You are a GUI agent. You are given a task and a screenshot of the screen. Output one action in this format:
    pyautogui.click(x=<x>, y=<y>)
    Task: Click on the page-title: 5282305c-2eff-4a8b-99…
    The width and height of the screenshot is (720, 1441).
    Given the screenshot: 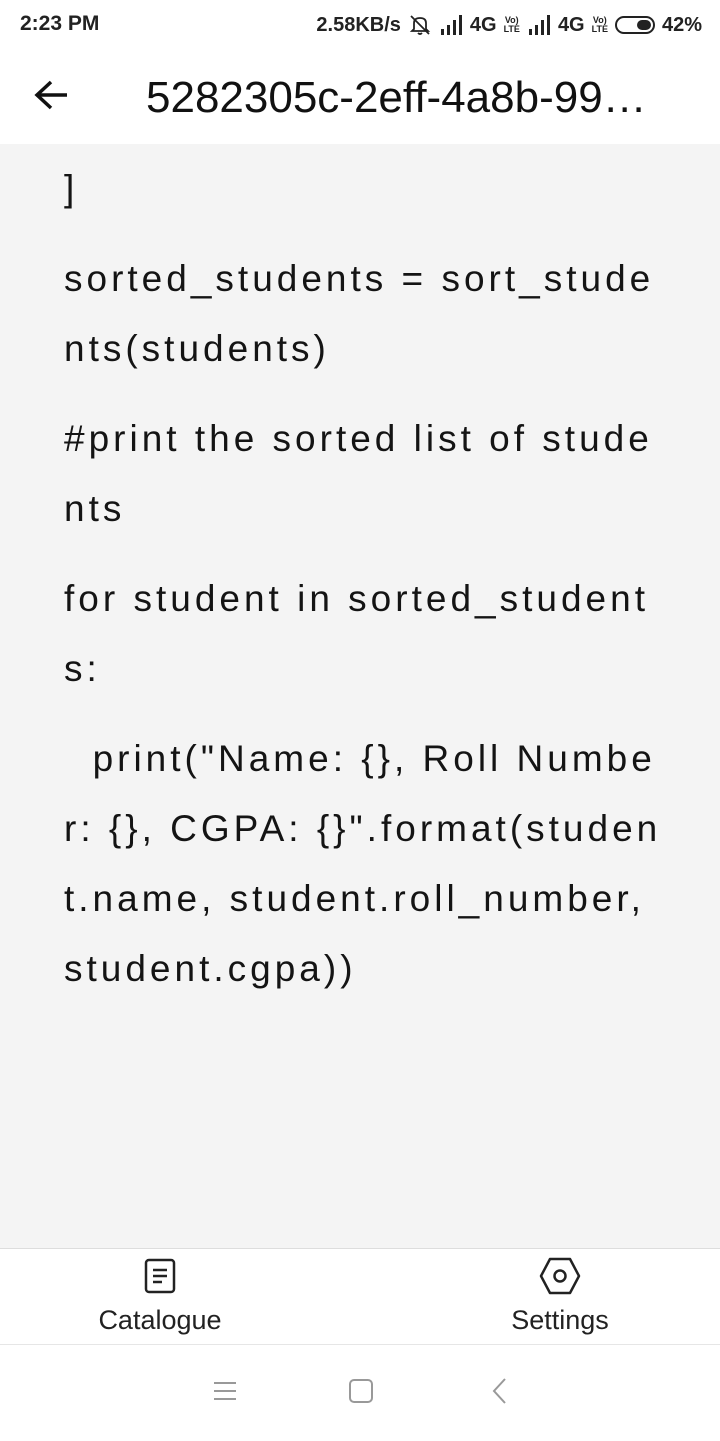 What is the action you would take?
    pyautogui.click(x=396, y=97)
    